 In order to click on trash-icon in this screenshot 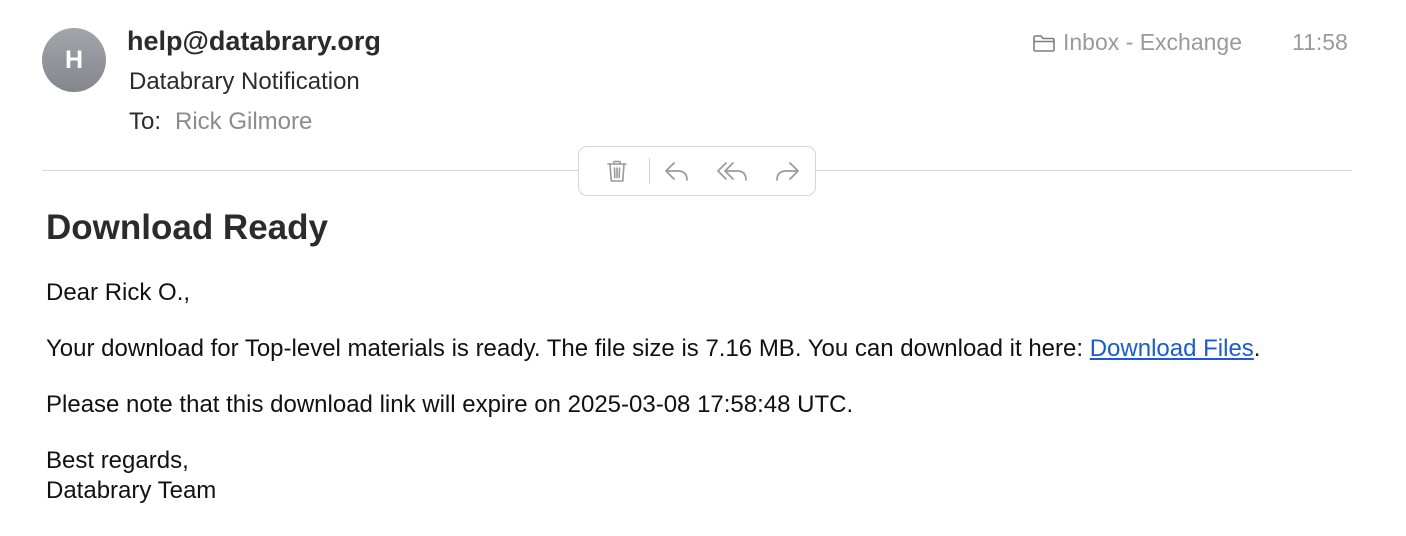, I will do `click(617, 171)`.